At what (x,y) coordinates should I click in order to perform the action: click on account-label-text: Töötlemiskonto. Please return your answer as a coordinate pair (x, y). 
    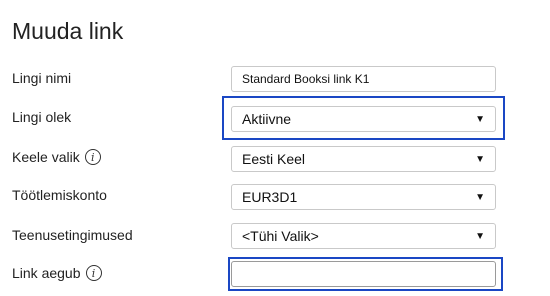
    Looking at the image, I should click on (59, 195).